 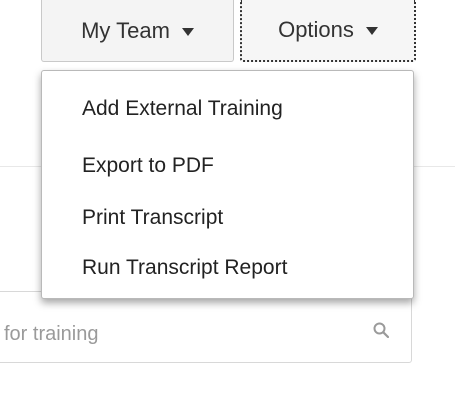 I want to click on my-team-label: My Team, so click(x=125, y=30).